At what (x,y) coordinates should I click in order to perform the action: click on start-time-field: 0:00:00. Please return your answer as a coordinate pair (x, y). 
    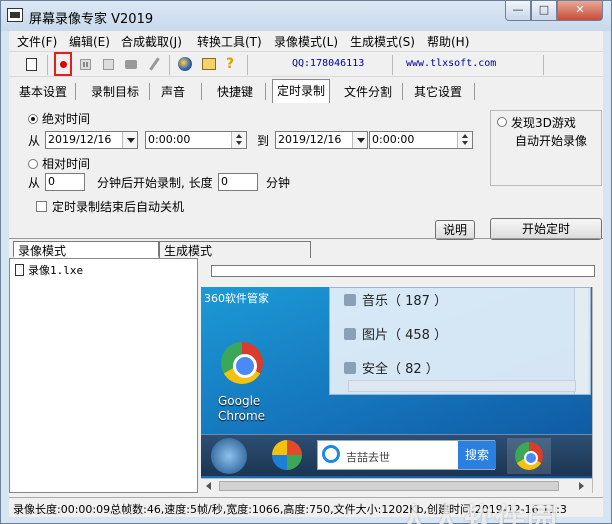
    Looking at the image, I should click on (196, 140).